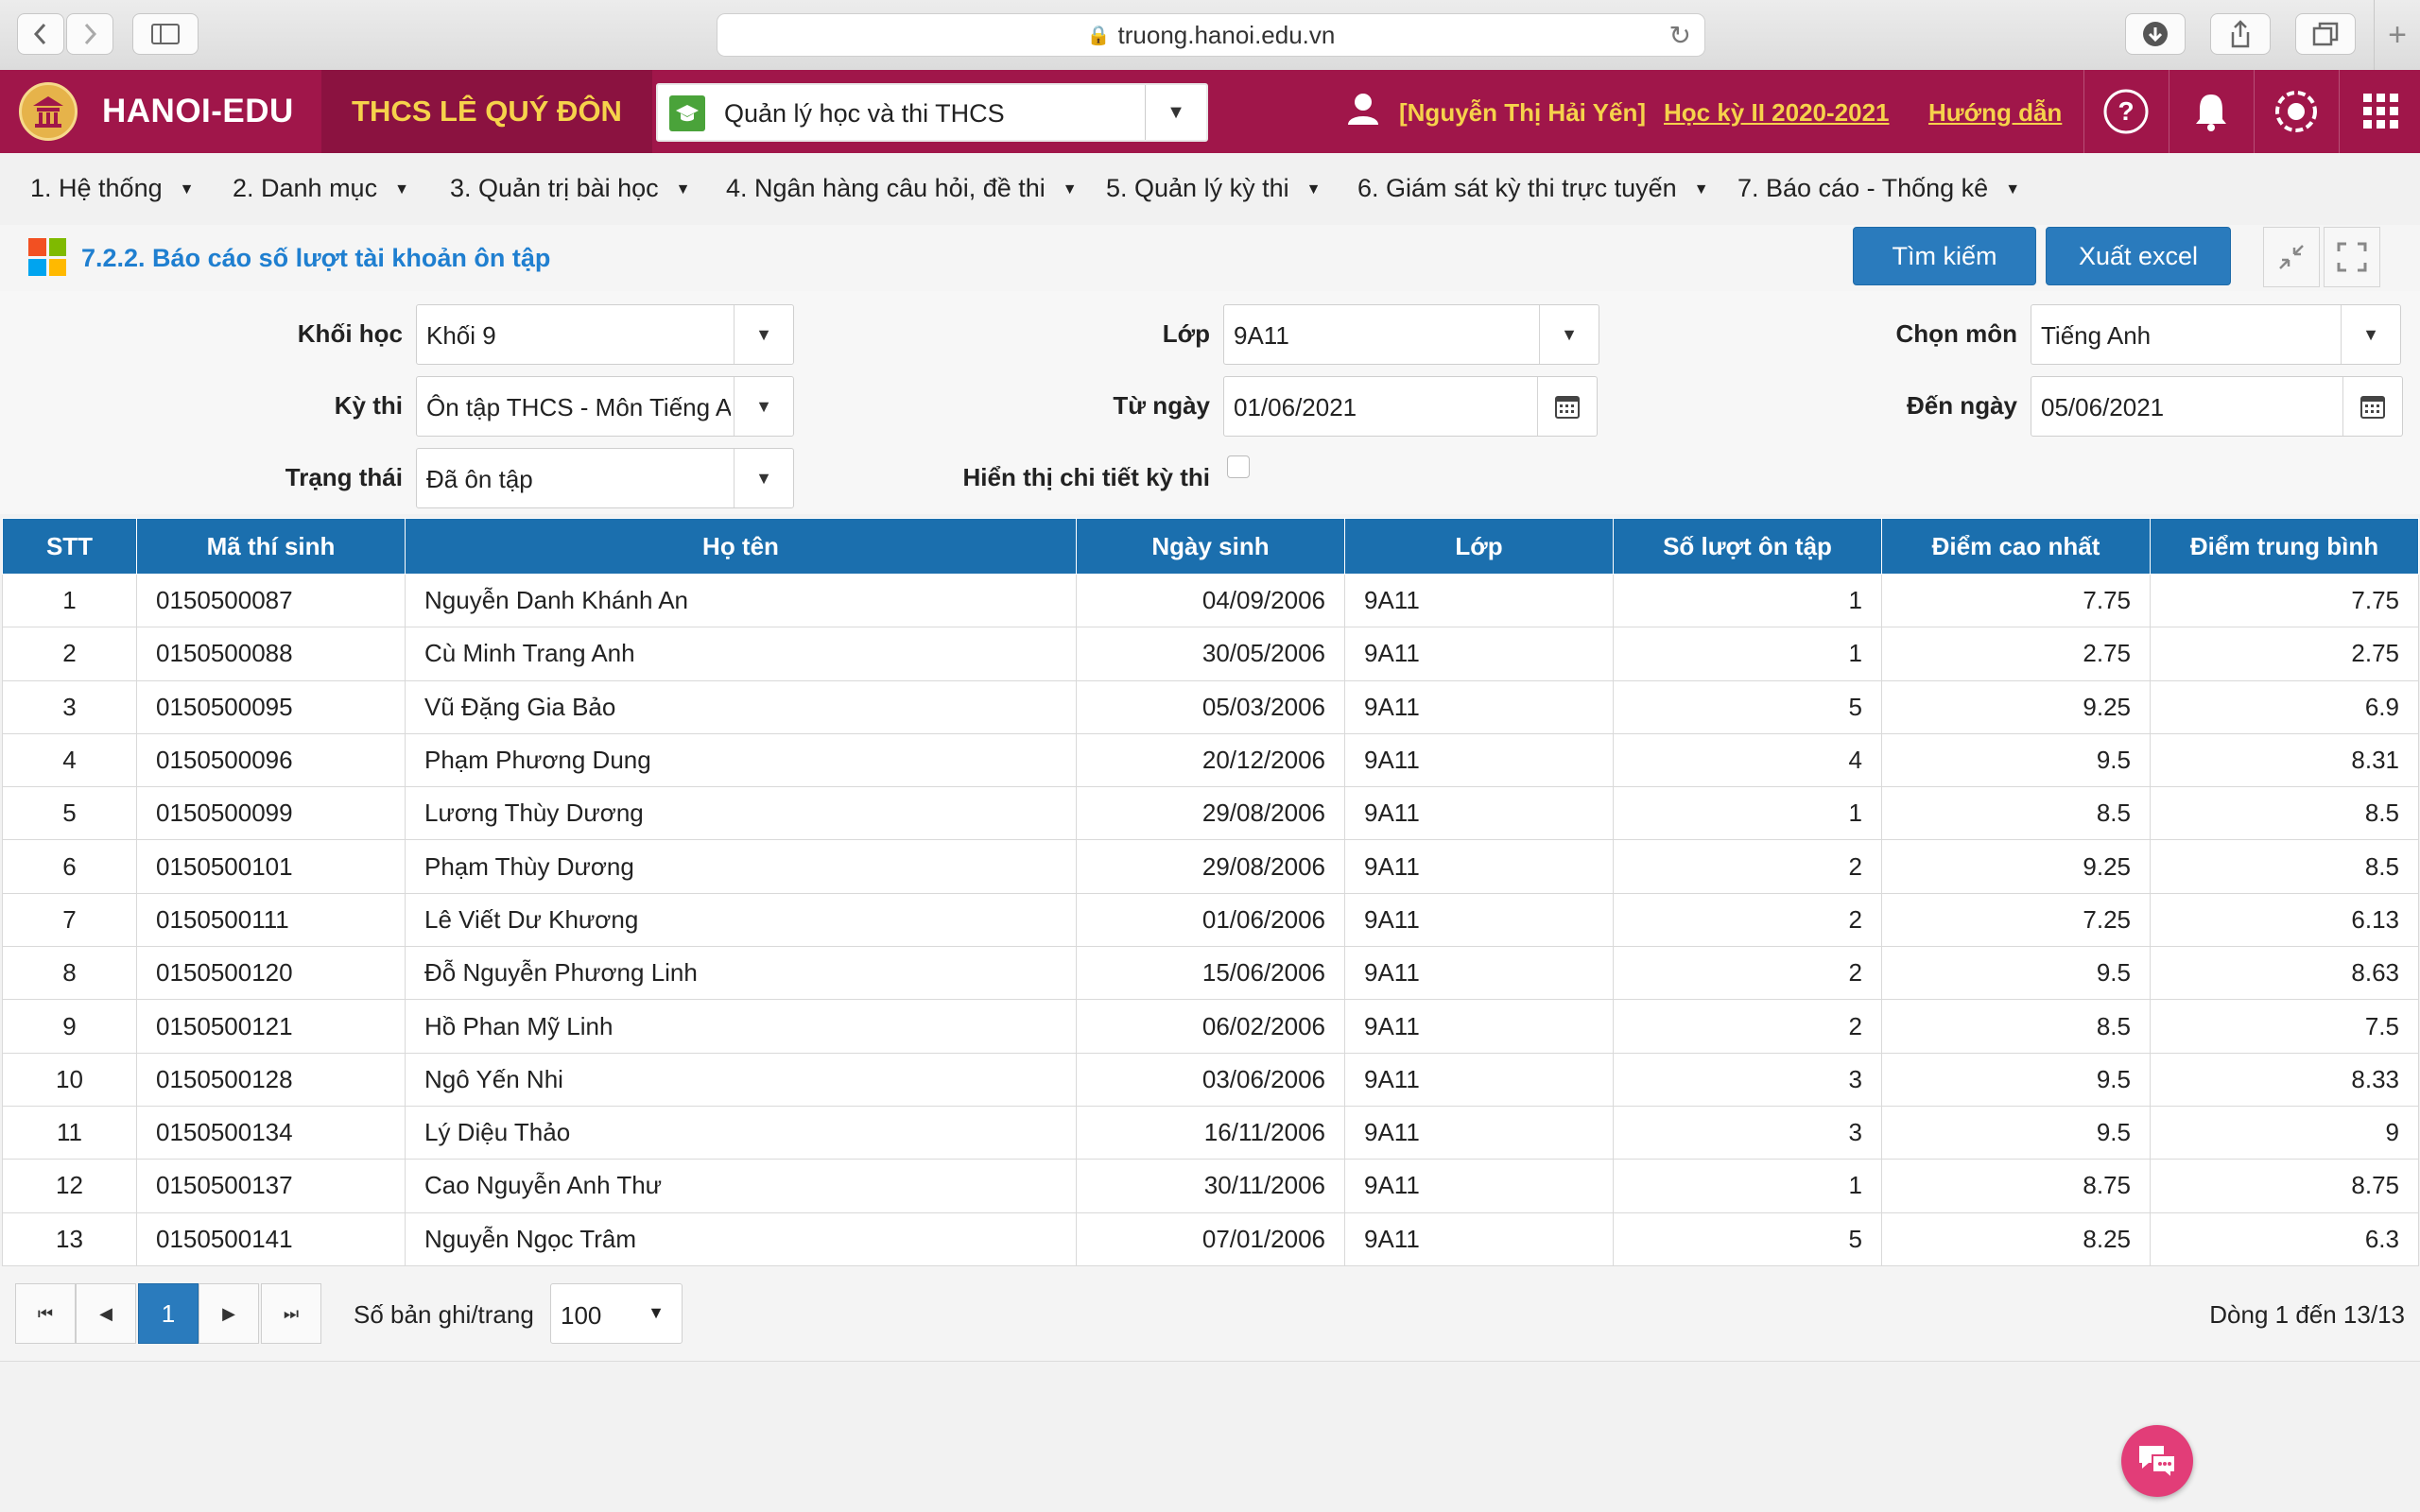 The height and width of the screenshot is (1512, 2420). Describe the element at coordinates (2157, 1461) in the screenshot. I see `chat-button` at that location.